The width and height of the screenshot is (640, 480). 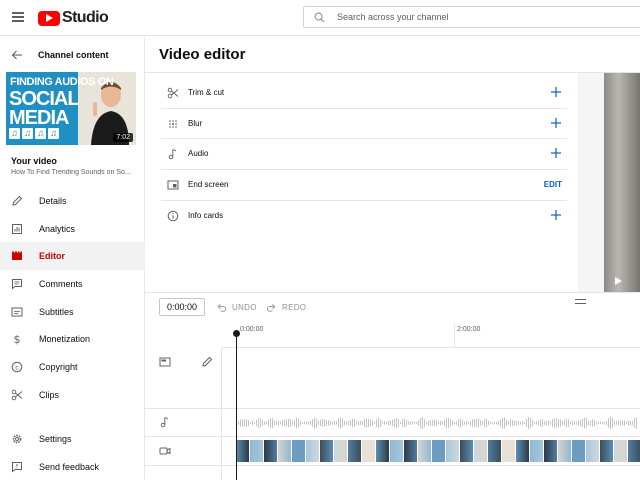 What do you see at coordinates (72, 201) in the screenshot?
I see `sidebar-item-details: Details` at bounding box center [72, 201].